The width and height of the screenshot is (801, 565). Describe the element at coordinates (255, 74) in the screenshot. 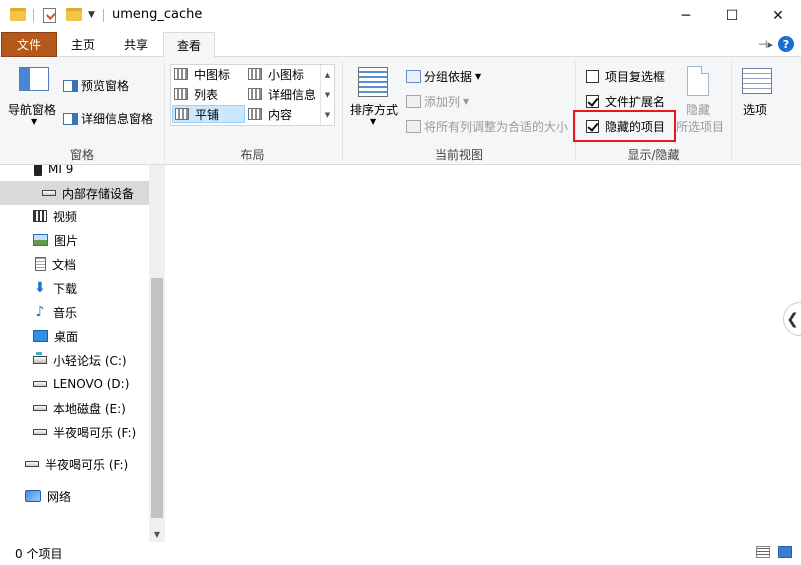

I see `small-icons-icon` at that location.